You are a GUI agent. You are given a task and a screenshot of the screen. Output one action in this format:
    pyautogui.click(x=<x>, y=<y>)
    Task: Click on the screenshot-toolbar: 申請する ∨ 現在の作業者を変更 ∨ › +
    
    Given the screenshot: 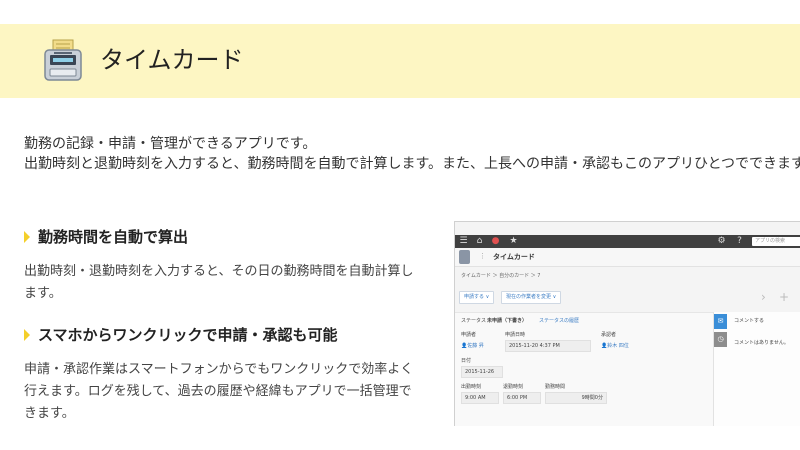 What is the action you would take?
    pyautogui.click(x=627, y=298)
    